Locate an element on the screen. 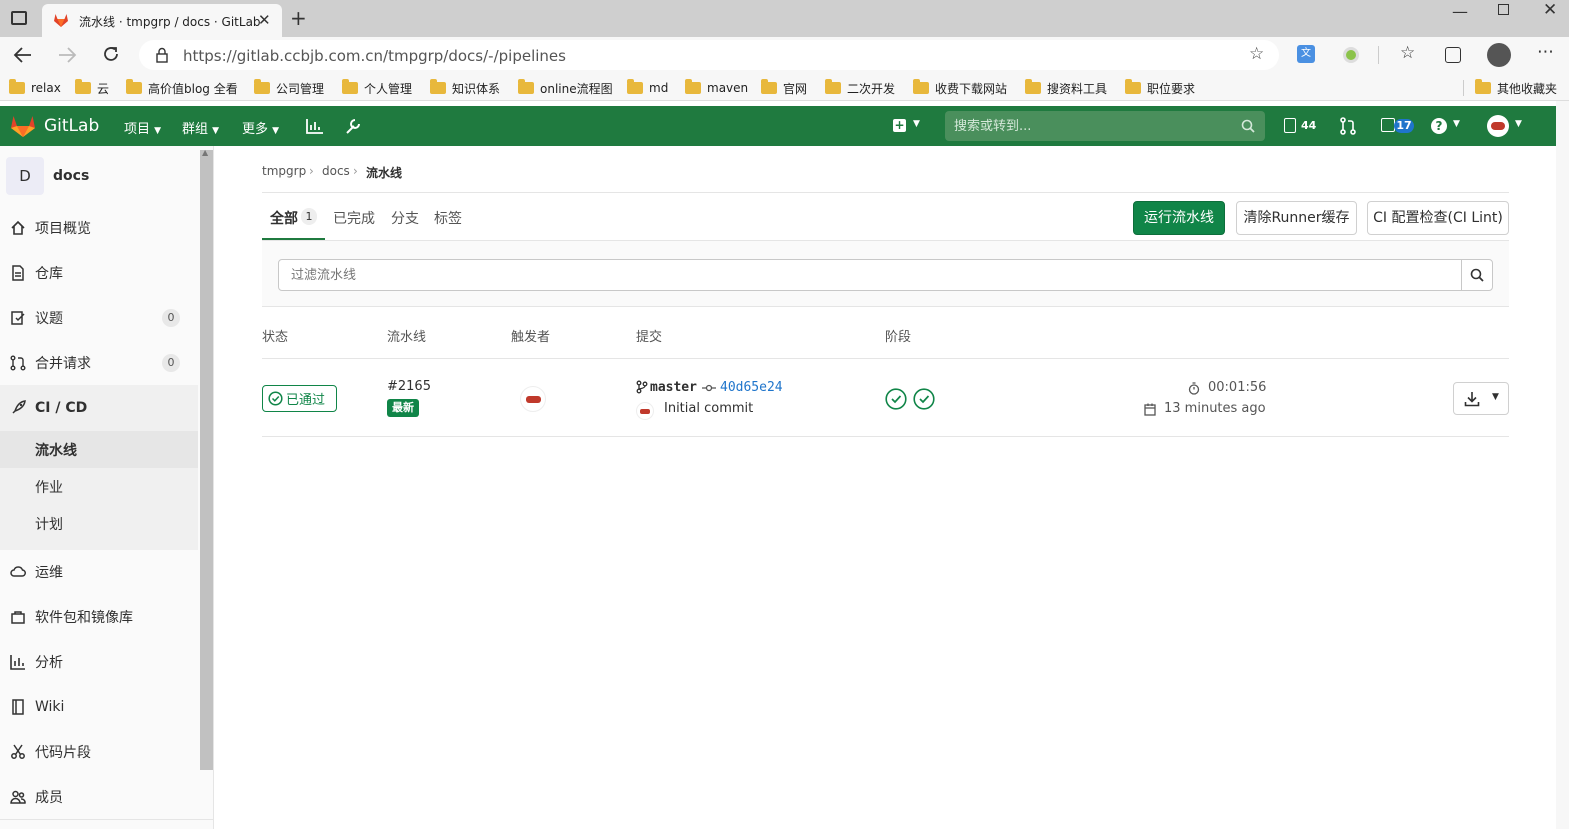 Image resolution: width=1569 pixels, height=829 pixels. search-input is located at coordinates (1090, 126).